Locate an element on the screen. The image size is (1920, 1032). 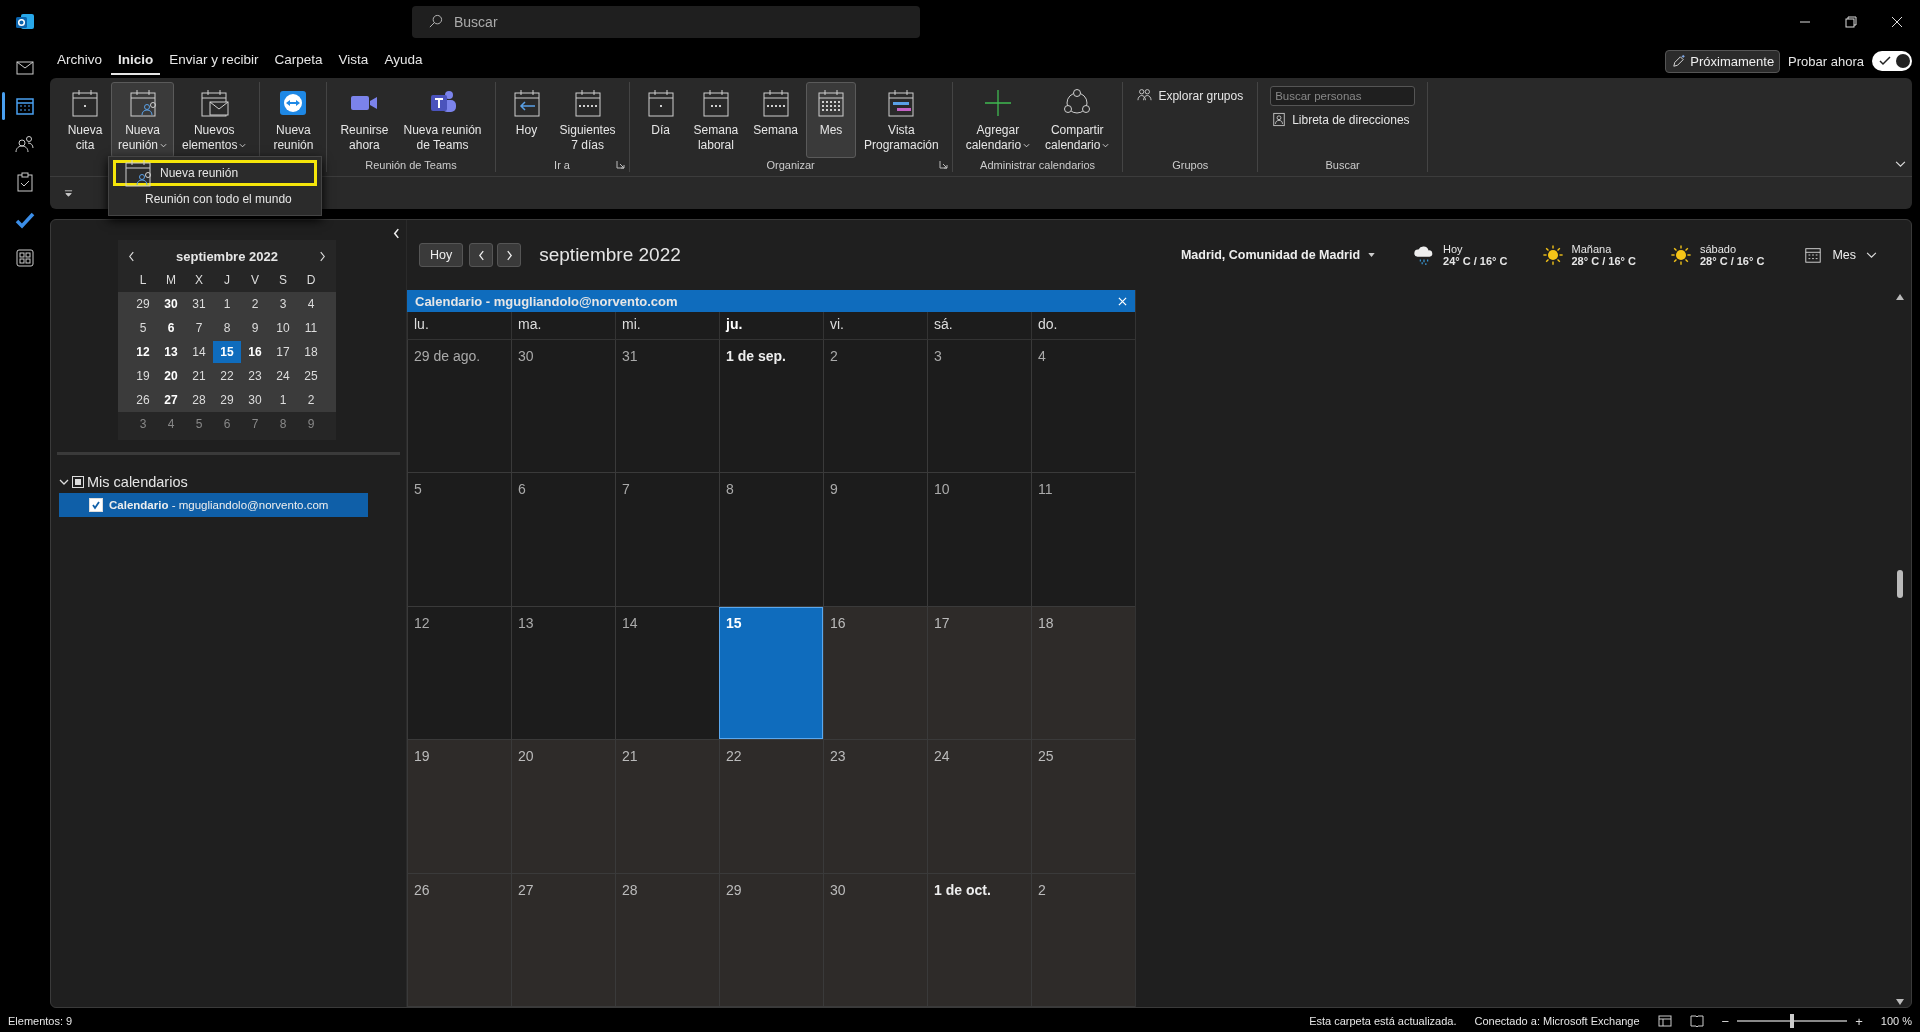
mini-calendar-day: 17 is located at coordinates (283, 352).